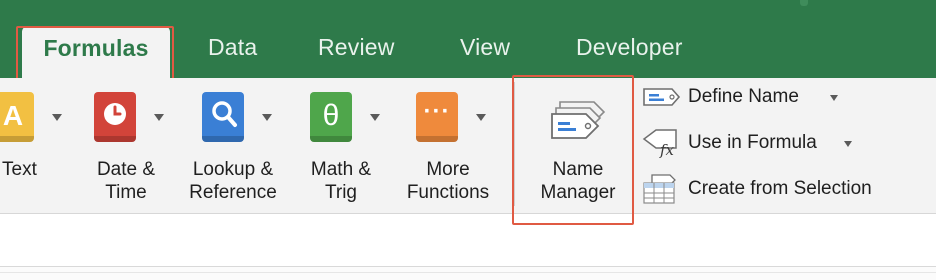 The height and width of the screenshot is (280, 936). What do you see at coordinates (224, 114) in the screenshot?
I see `magnifier-icon` at bounding box center [224, 114].